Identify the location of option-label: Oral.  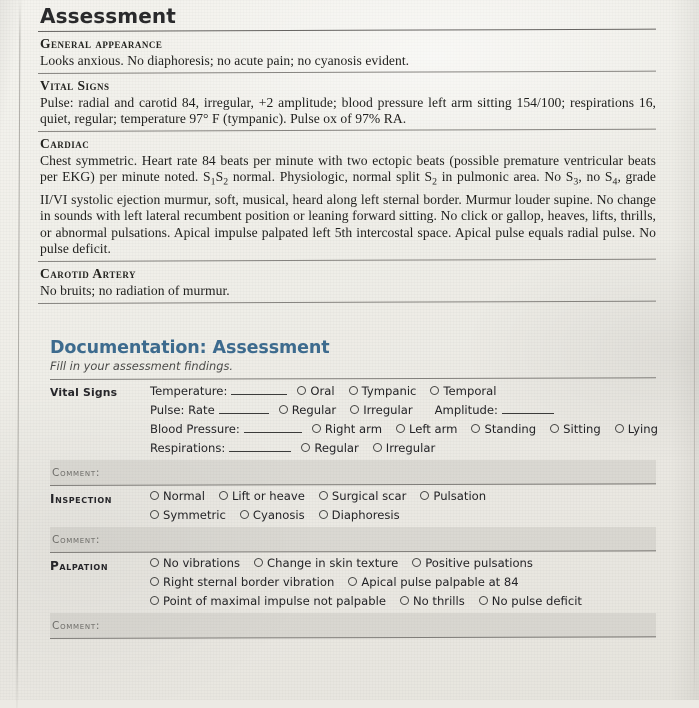
(322, 390).